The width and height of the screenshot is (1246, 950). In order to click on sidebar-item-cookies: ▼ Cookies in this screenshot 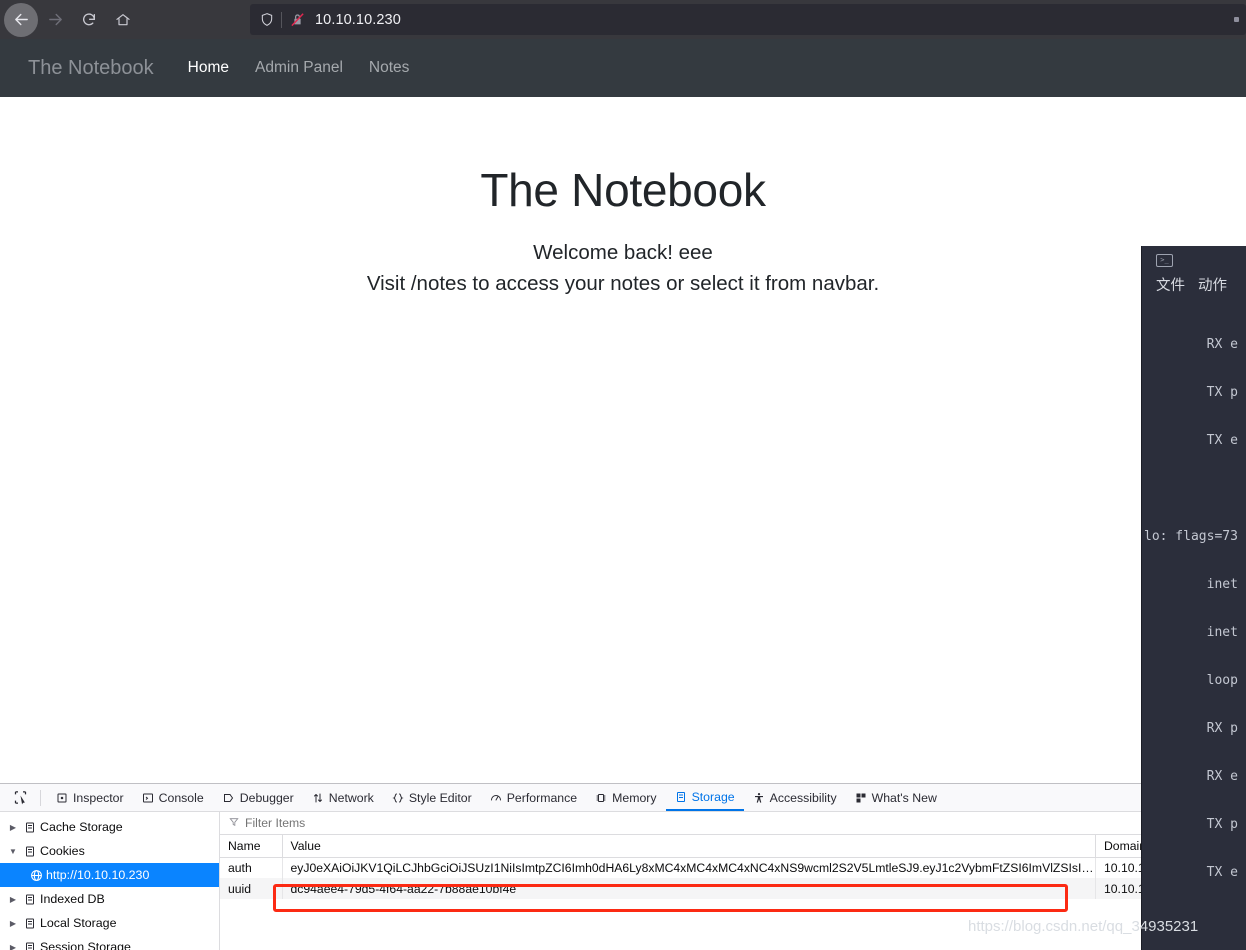, I will do `click(109, 851)`.